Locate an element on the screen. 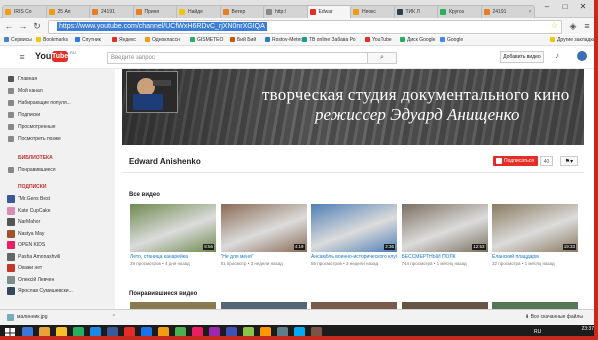 Image resolution: width=598 pixels, height=340 pixels. channel-avatar is located at coordinates (152, 92).